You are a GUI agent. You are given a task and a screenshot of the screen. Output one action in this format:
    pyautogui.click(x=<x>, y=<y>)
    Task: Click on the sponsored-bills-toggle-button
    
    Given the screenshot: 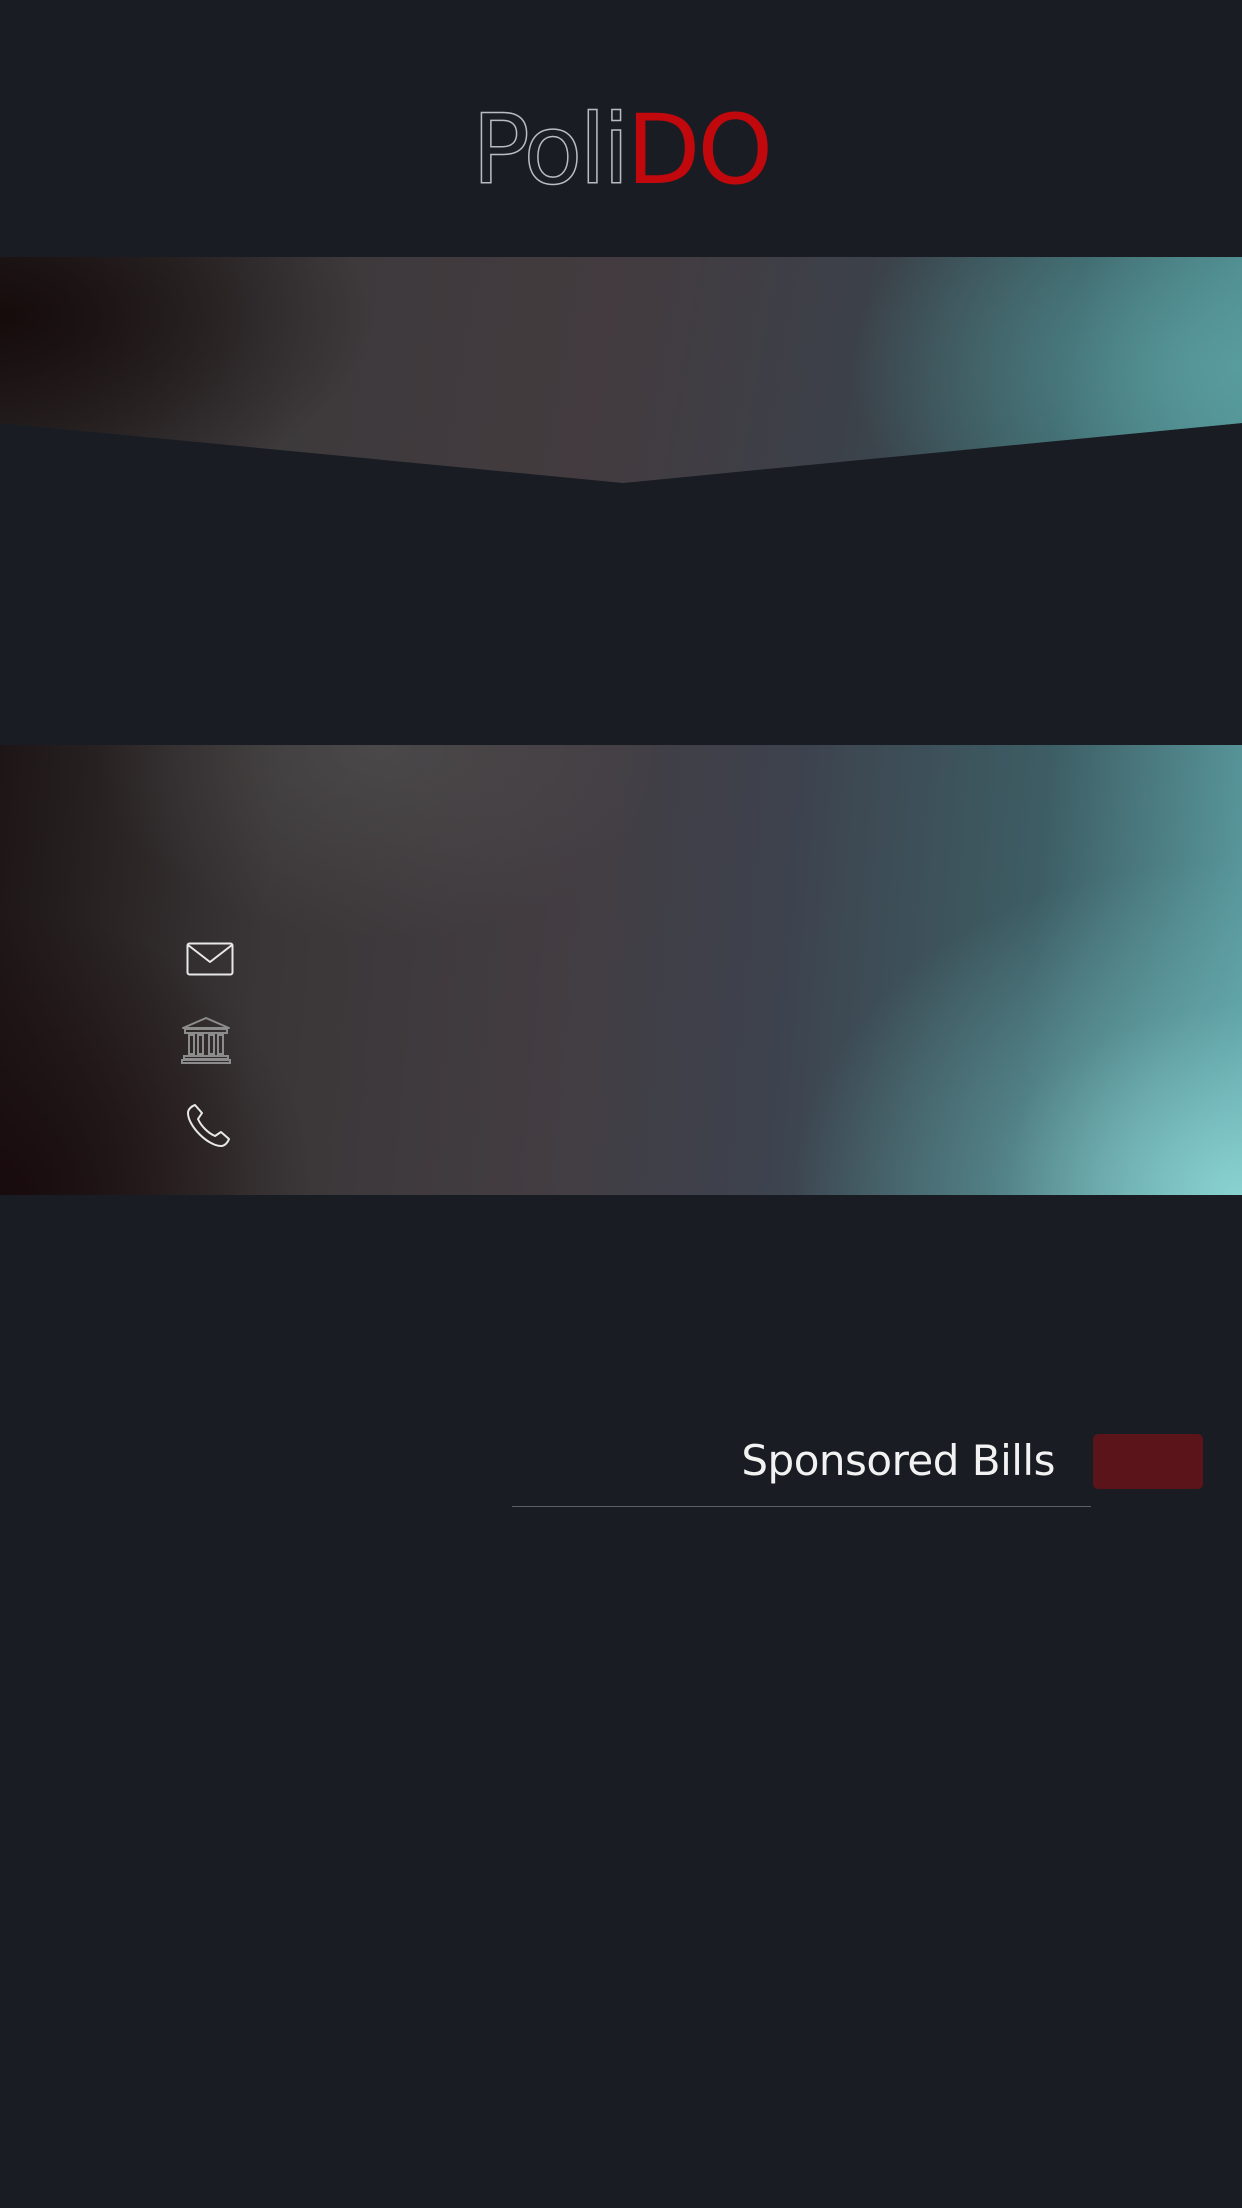 What is the action you would take?
    pyautogui.click(x=1148, y=1461)
    